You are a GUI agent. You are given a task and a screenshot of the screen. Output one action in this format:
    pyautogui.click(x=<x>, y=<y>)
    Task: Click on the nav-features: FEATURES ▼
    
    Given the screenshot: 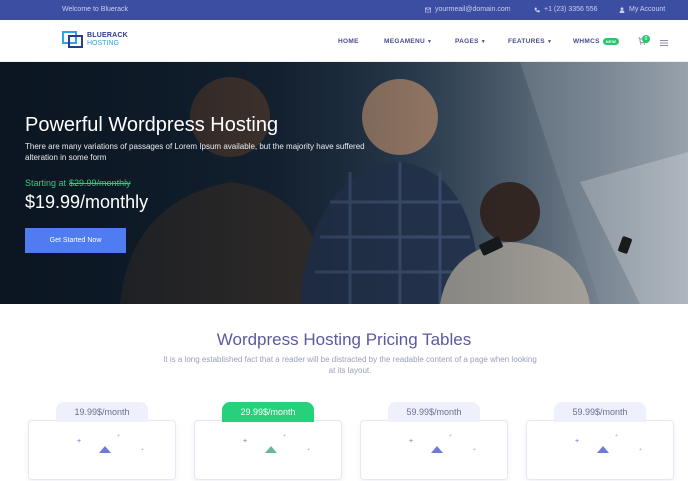 What is the action you would take?
    pyautogui.click(x=530, y=41)
    